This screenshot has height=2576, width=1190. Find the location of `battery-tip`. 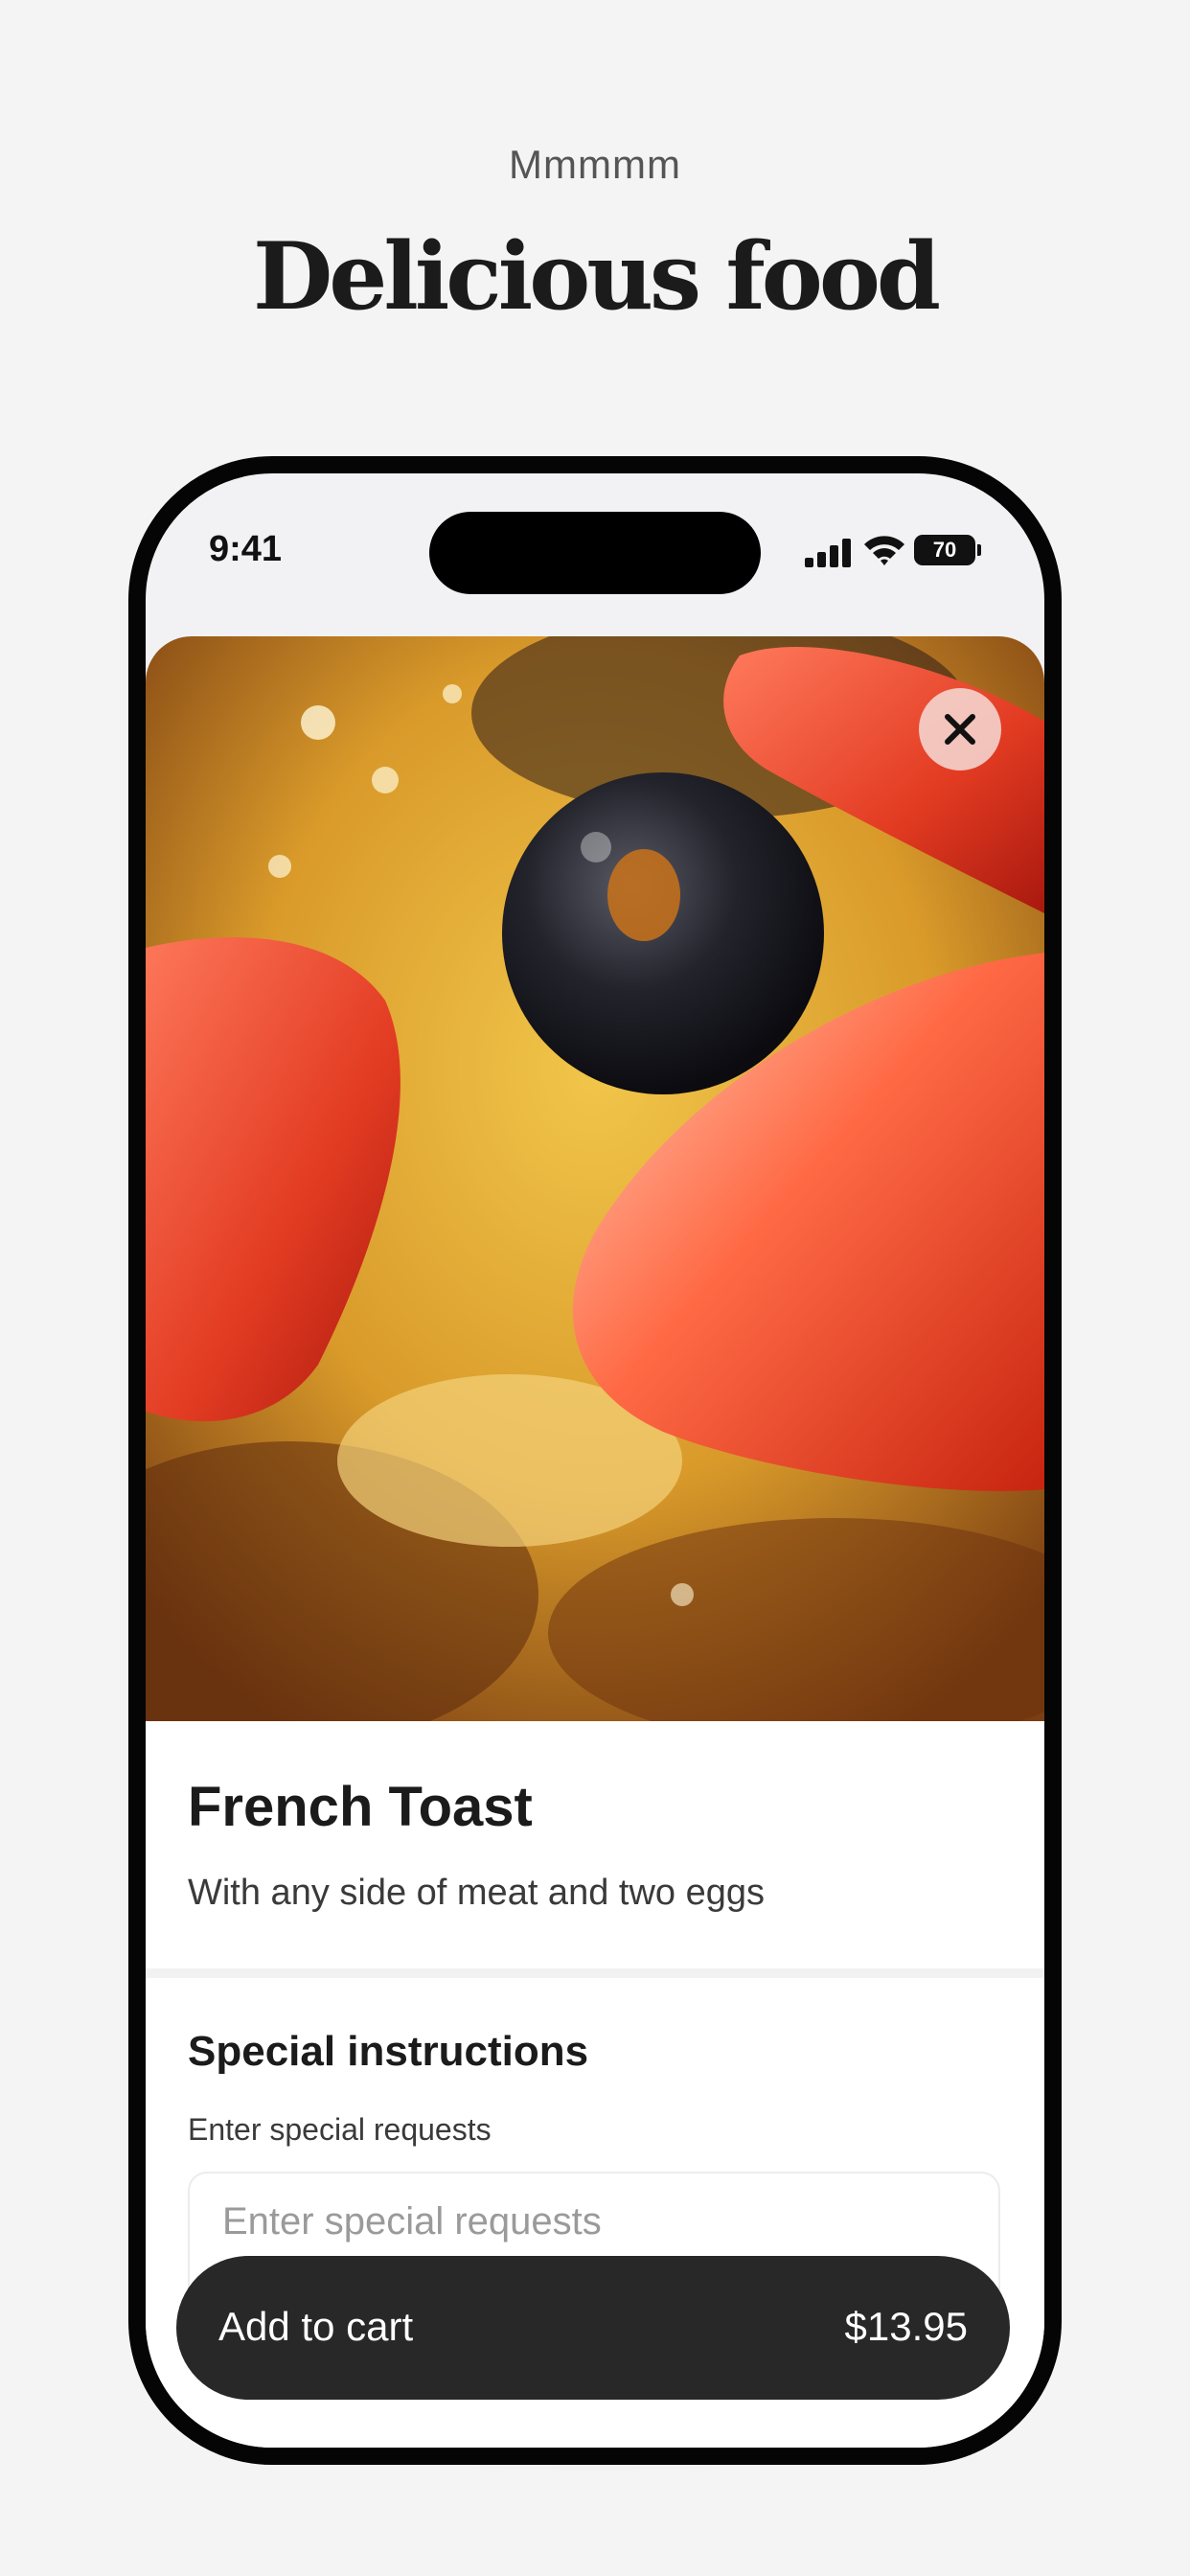

battery-tip is located at coordinates (979, 550).